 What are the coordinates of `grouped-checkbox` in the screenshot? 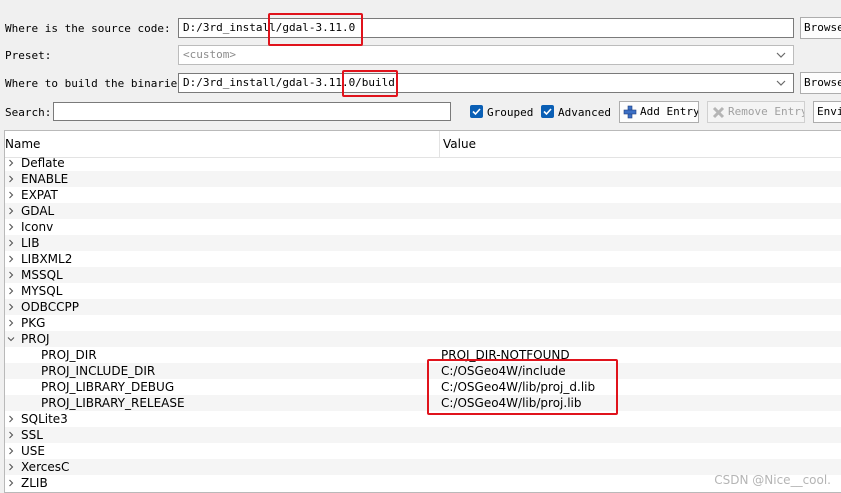 It's located at (476, 111).